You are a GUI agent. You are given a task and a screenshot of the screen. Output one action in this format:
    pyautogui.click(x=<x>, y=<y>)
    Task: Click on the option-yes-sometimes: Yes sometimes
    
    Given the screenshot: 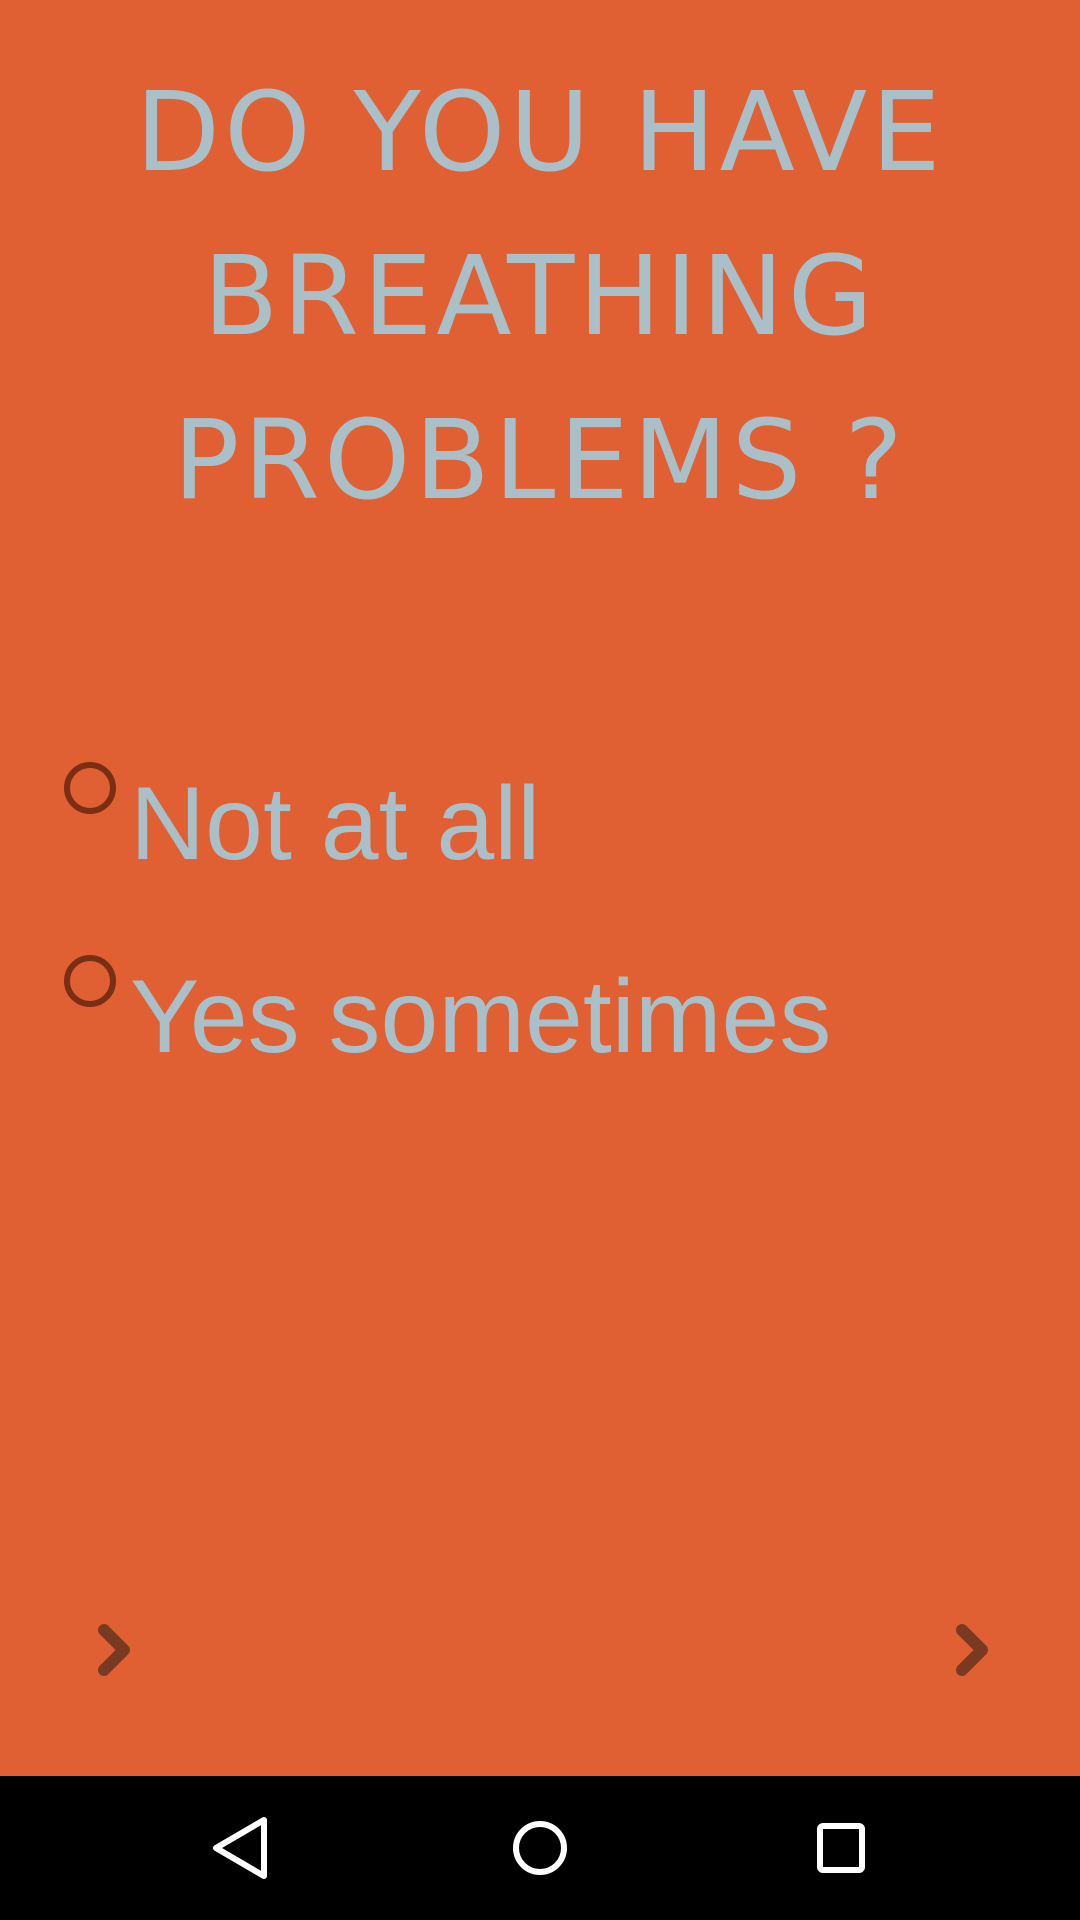 What is the action you would take?
    pyautogui.click(x=447, y=1004)
    